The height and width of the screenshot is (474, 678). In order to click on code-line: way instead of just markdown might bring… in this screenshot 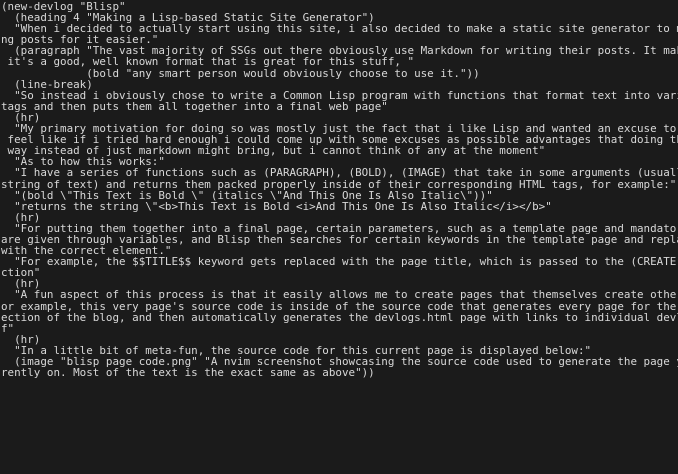, I will do `click(273, 151)`.